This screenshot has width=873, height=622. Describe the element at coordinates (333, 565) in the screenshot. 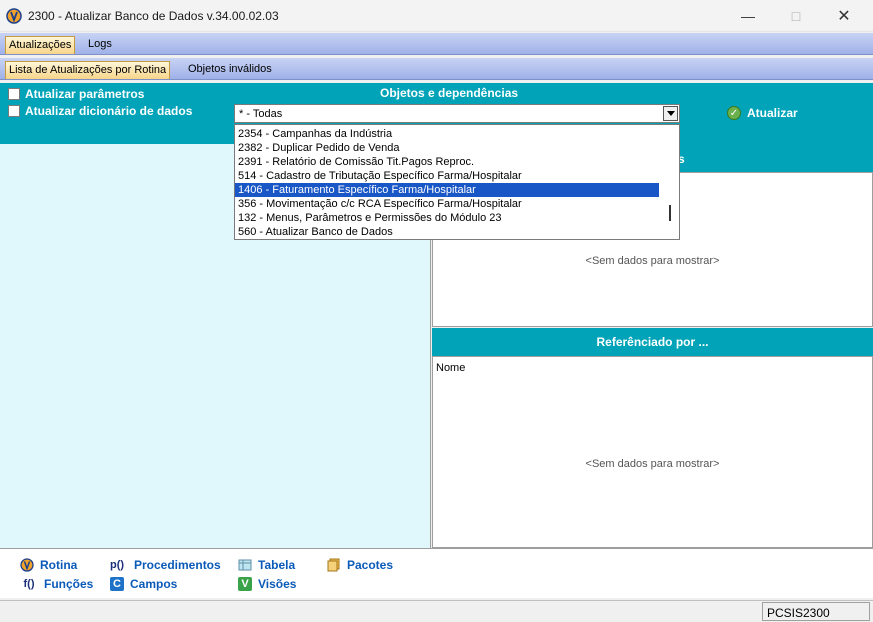

I see `package-icon` at that location.